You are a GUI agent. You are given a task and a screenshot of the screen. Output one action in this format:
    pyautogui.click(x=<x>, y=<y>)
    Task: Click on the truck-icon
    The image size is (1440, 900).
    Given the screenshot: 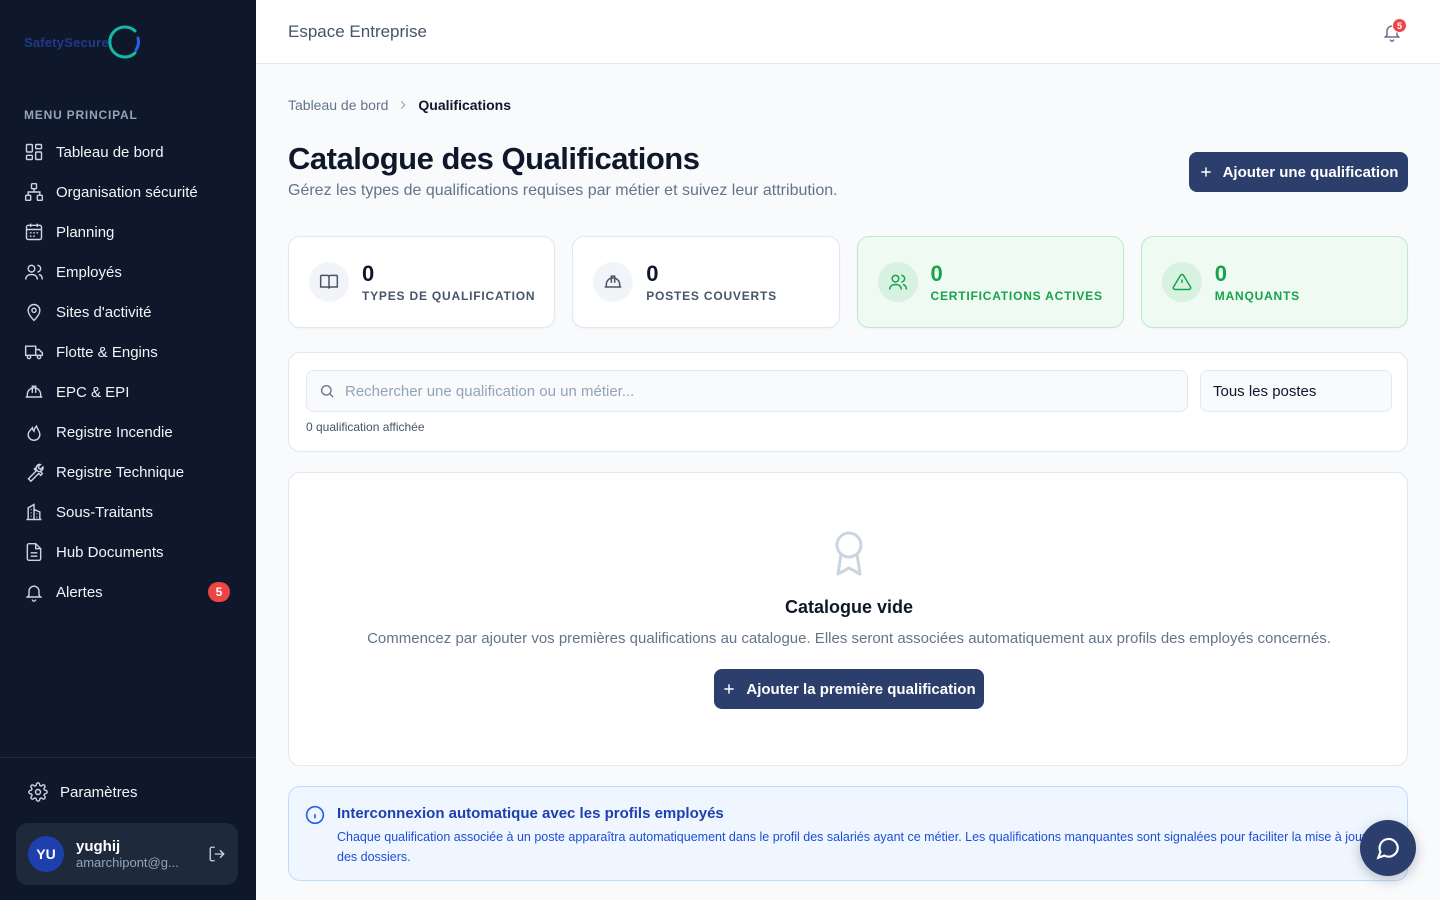 What is the action you would take?
    pyautogui.click(x=34, y=352)
    